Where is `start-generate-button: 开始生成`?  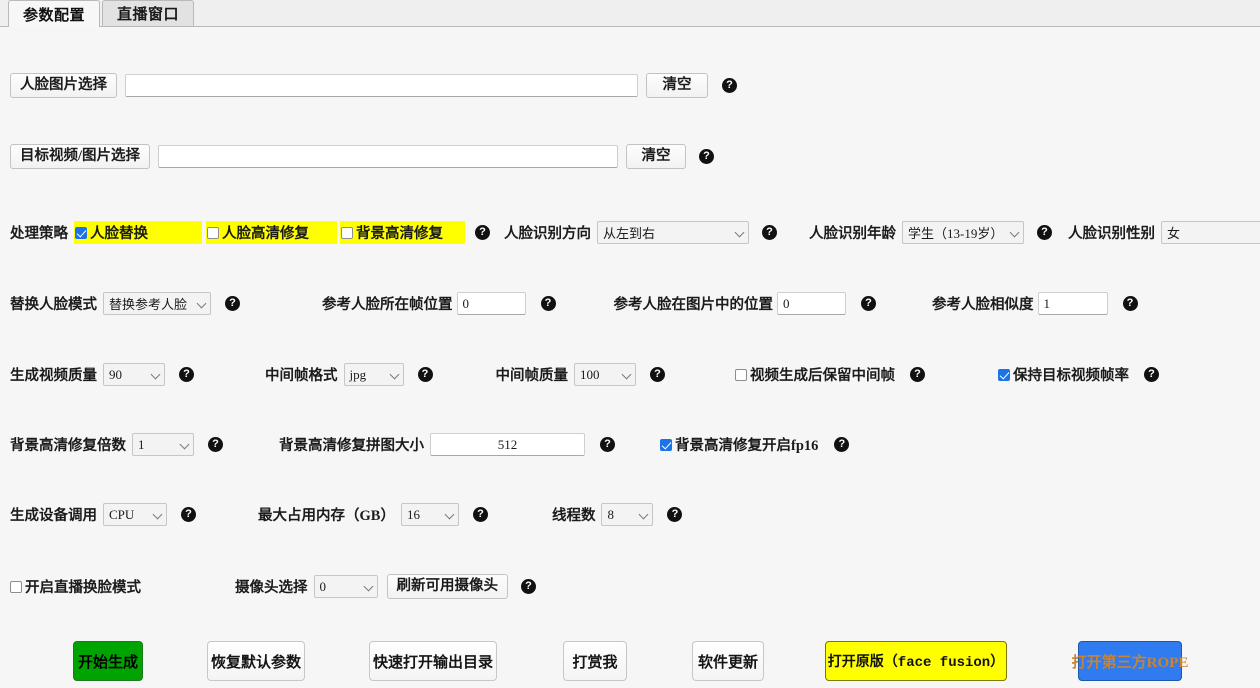 start-generate-button: 开始生成 is located at coordinates (108, 661).